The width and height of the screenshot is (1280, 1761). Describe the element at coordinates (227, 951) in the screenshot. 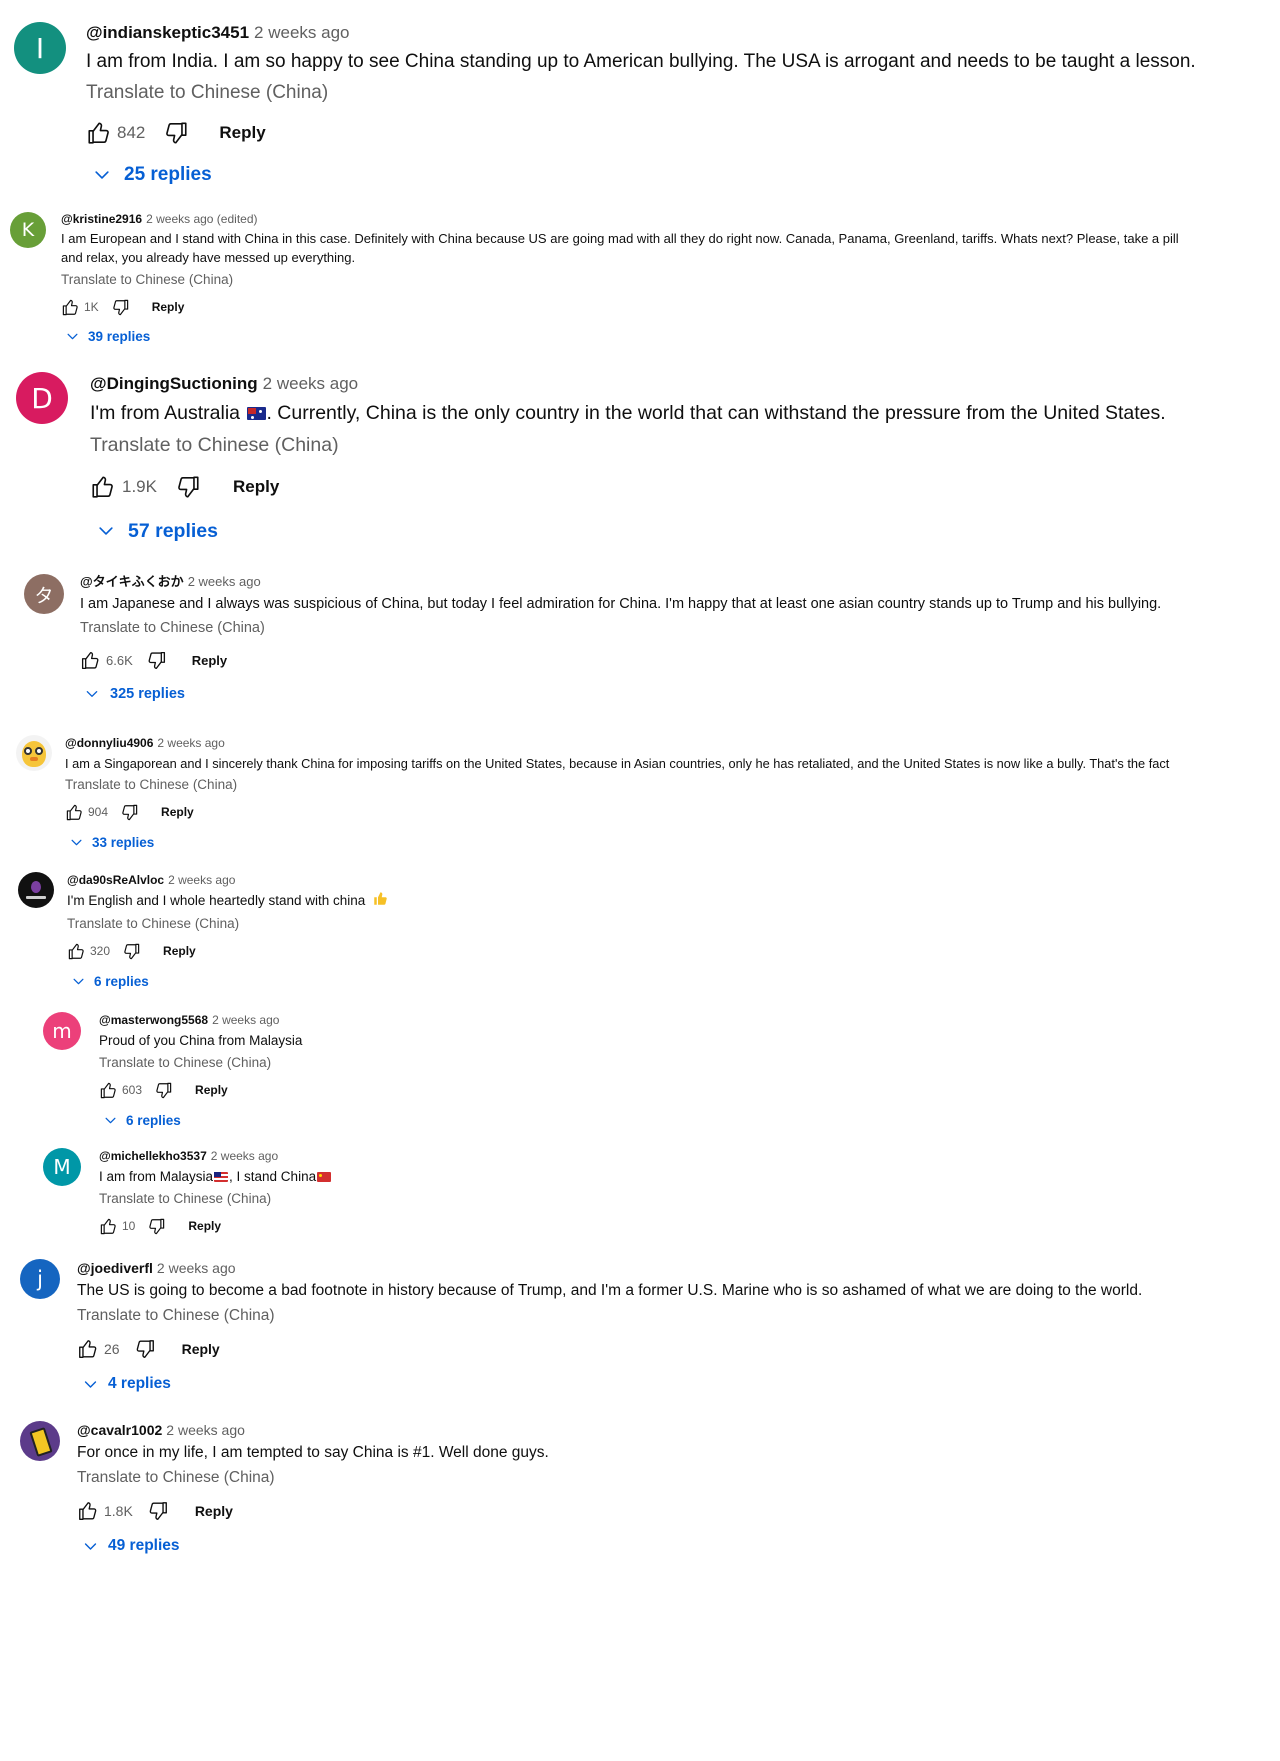

I see `comment-actions: 320 Reply` at that location.